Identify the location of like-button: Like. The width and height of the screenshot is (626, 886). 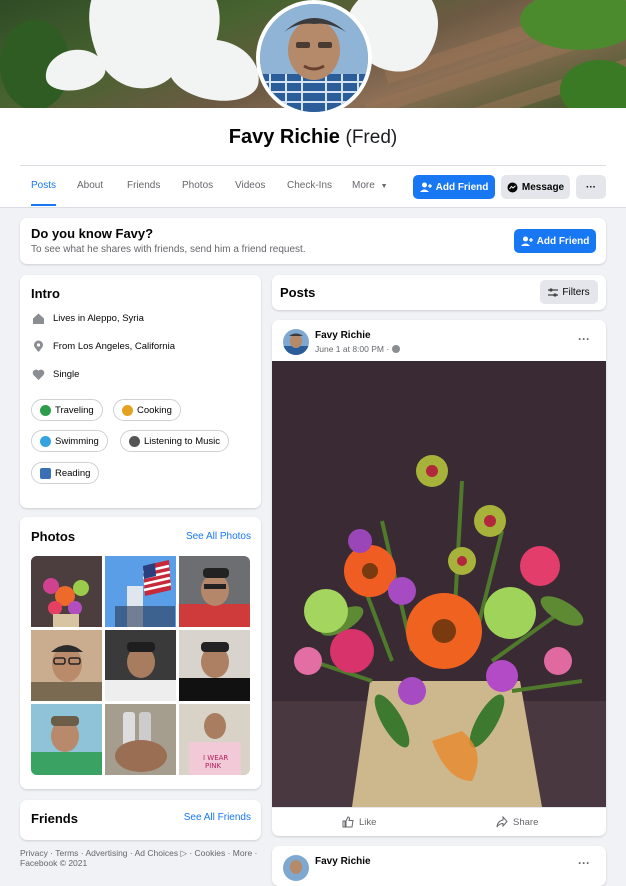
(359, 822).